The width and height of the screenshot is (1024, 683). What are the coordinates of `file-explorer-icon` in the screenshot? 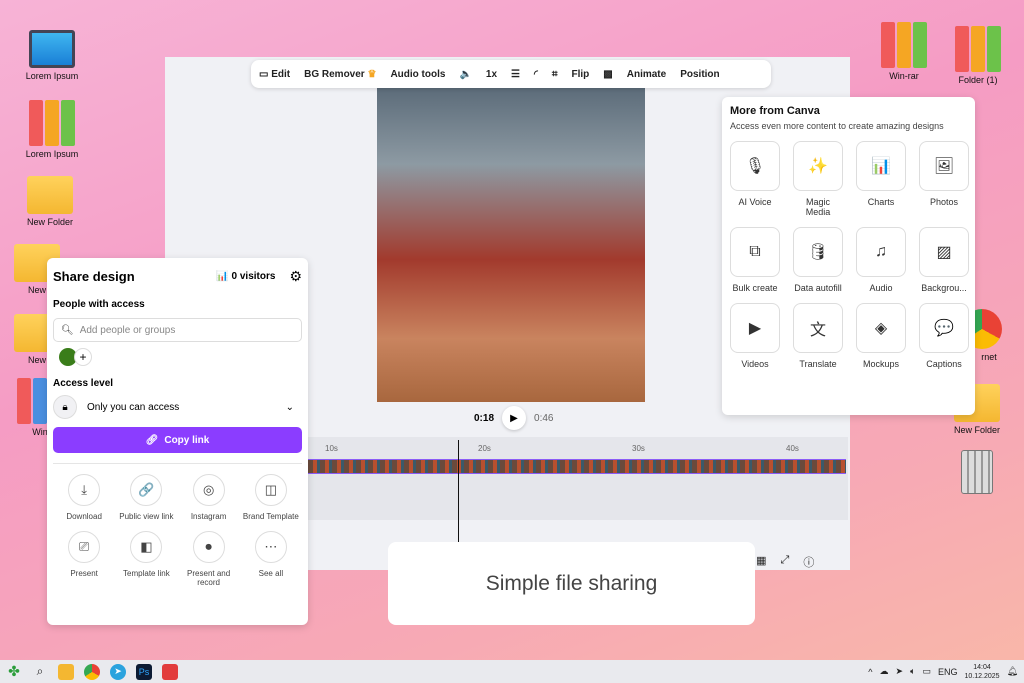 It's located at (66, 671).